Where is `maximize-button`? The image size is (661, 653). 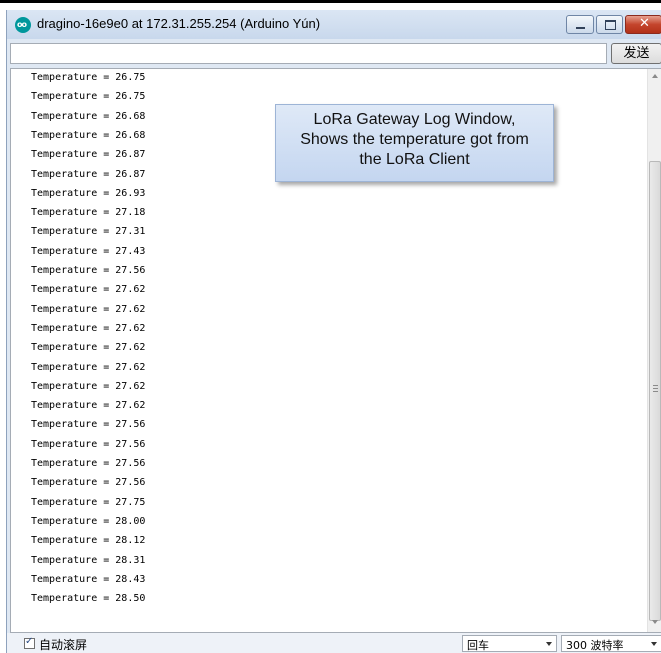 maximize-button is located at coordinates (609, 24).